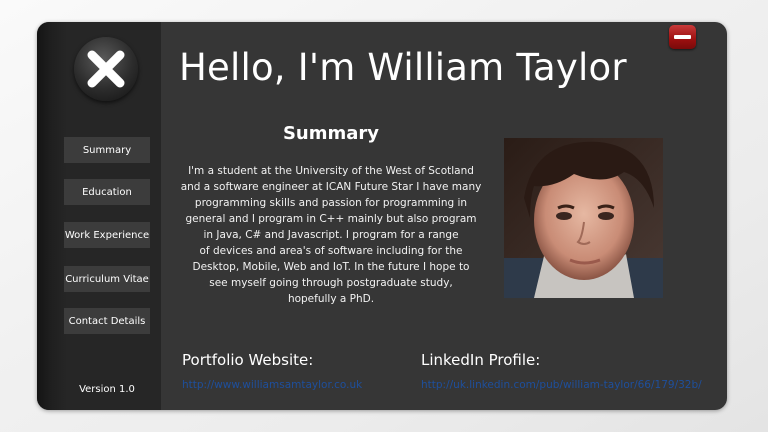 The image size is (768, 432). Describe the element at coordinates (107, 192) in the screenshot. I see `nav-education-button: Education` at that location.